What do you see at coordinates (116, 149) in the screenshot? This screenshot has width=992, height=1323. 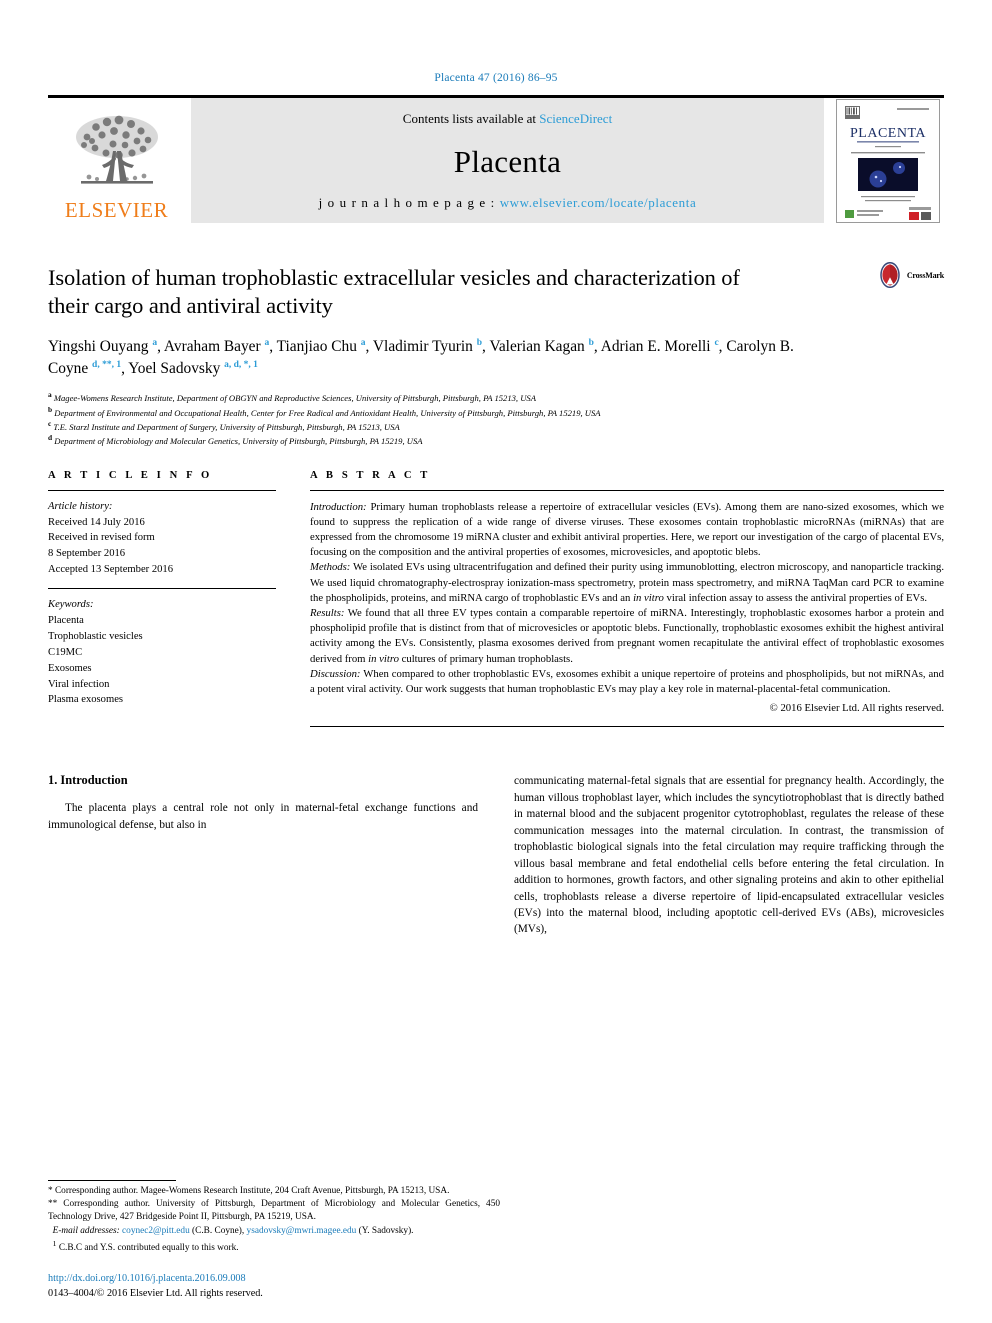 I see `elsevier-tree-icon` at bounding box center [116, 149].